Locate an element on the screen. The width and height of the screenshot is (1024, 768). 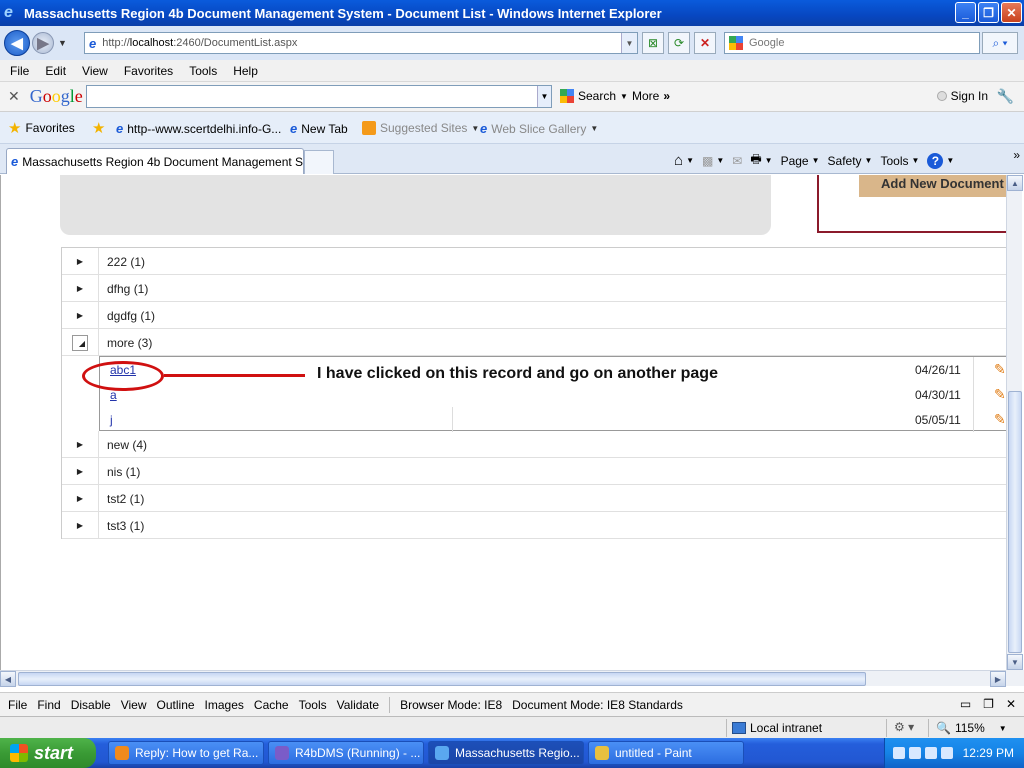
compatibility-view-icon: ⊠ is located at coordinates (653, 43).